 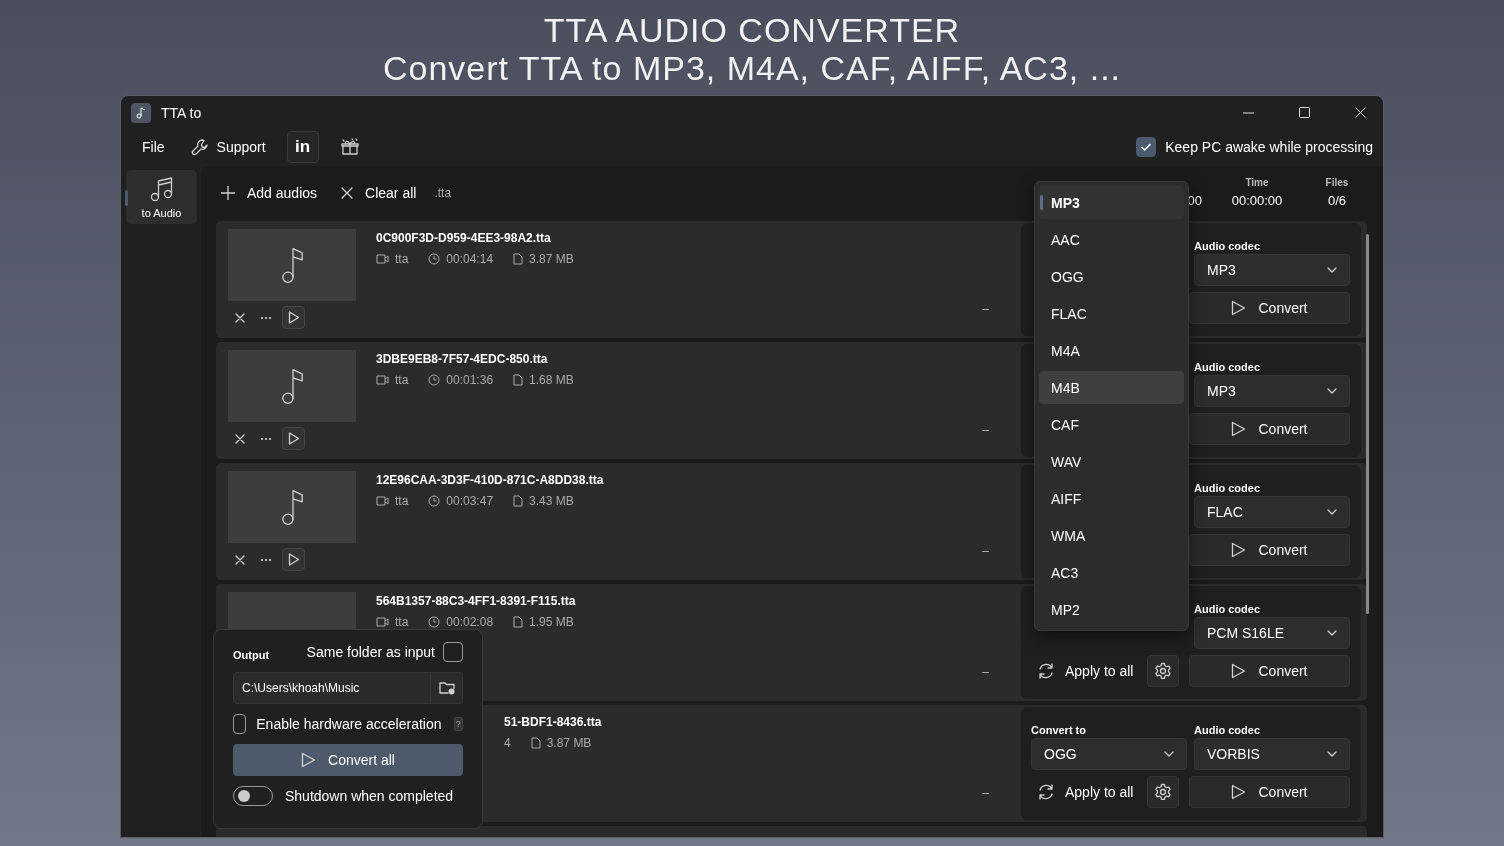 I want to click on stat-label: Files, so click(x=1337, y=183).